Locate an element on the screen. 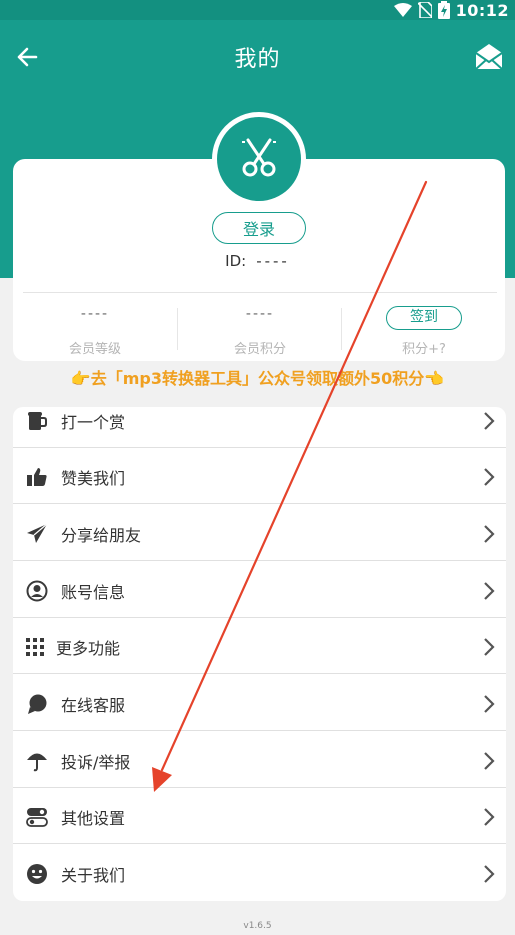 This screenshot has height=935, width=515. logo-badge is located at coordinates (259, 159).